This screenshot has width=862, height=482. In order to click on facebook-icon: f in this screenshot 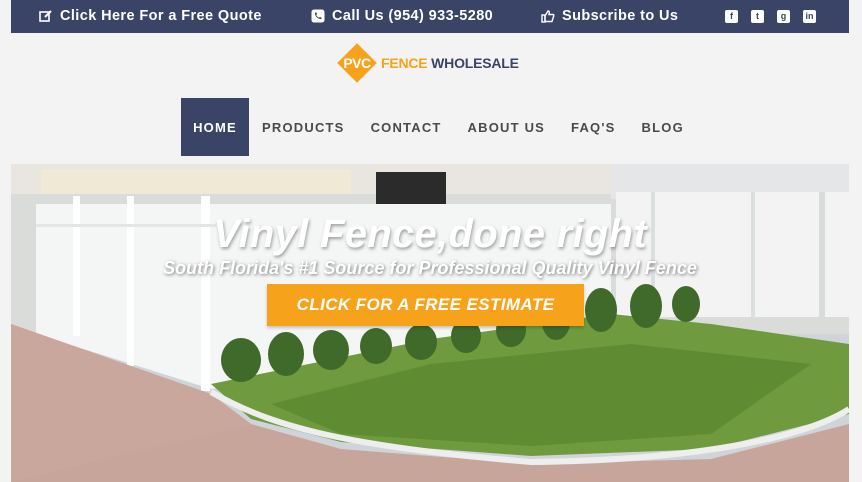, I will do `click(731, 16)`.